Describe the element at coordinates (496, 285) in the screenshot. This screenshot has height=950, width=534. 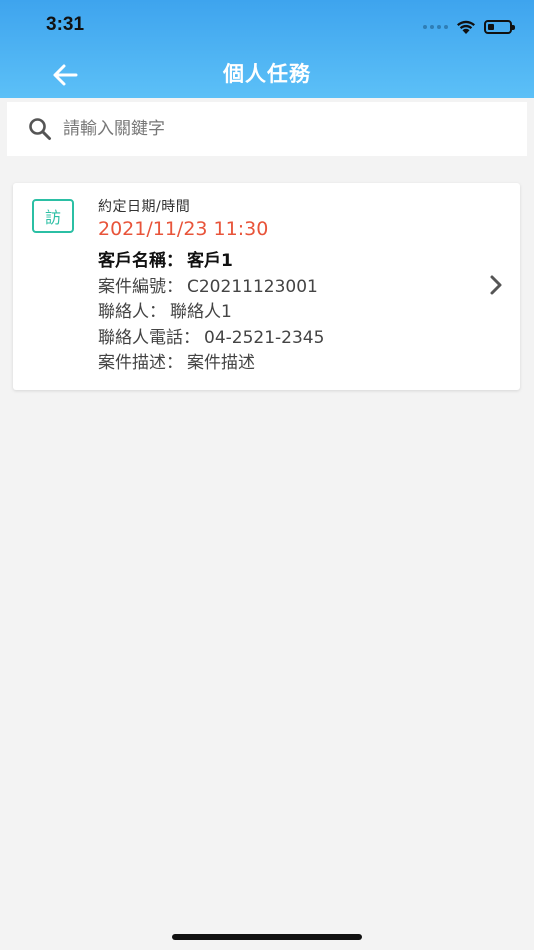
I see `chevron-right-icon` at that location.